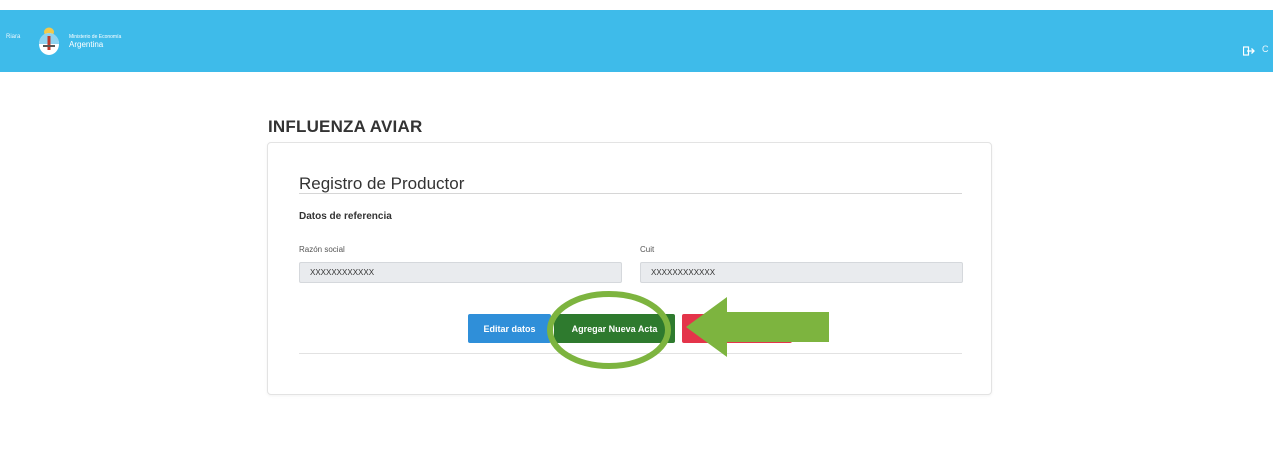  Describe the element at coordinates (49, 41) in the screenshot. I see `coat-of-arms-icon` at that location.